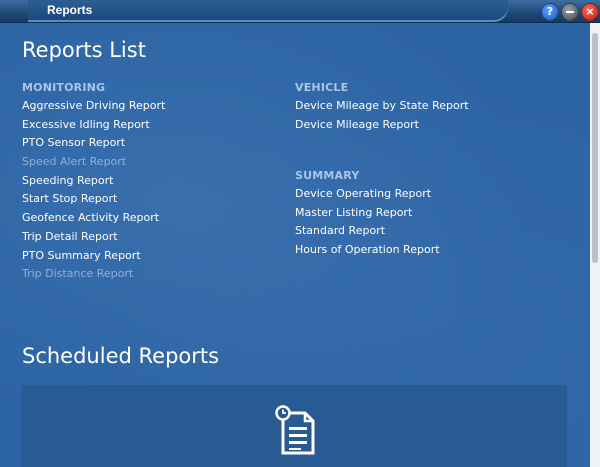 The height and width of the screenshot is (467, 600). I want to click on report-link: PTO Summary Report, so click(93, 256).